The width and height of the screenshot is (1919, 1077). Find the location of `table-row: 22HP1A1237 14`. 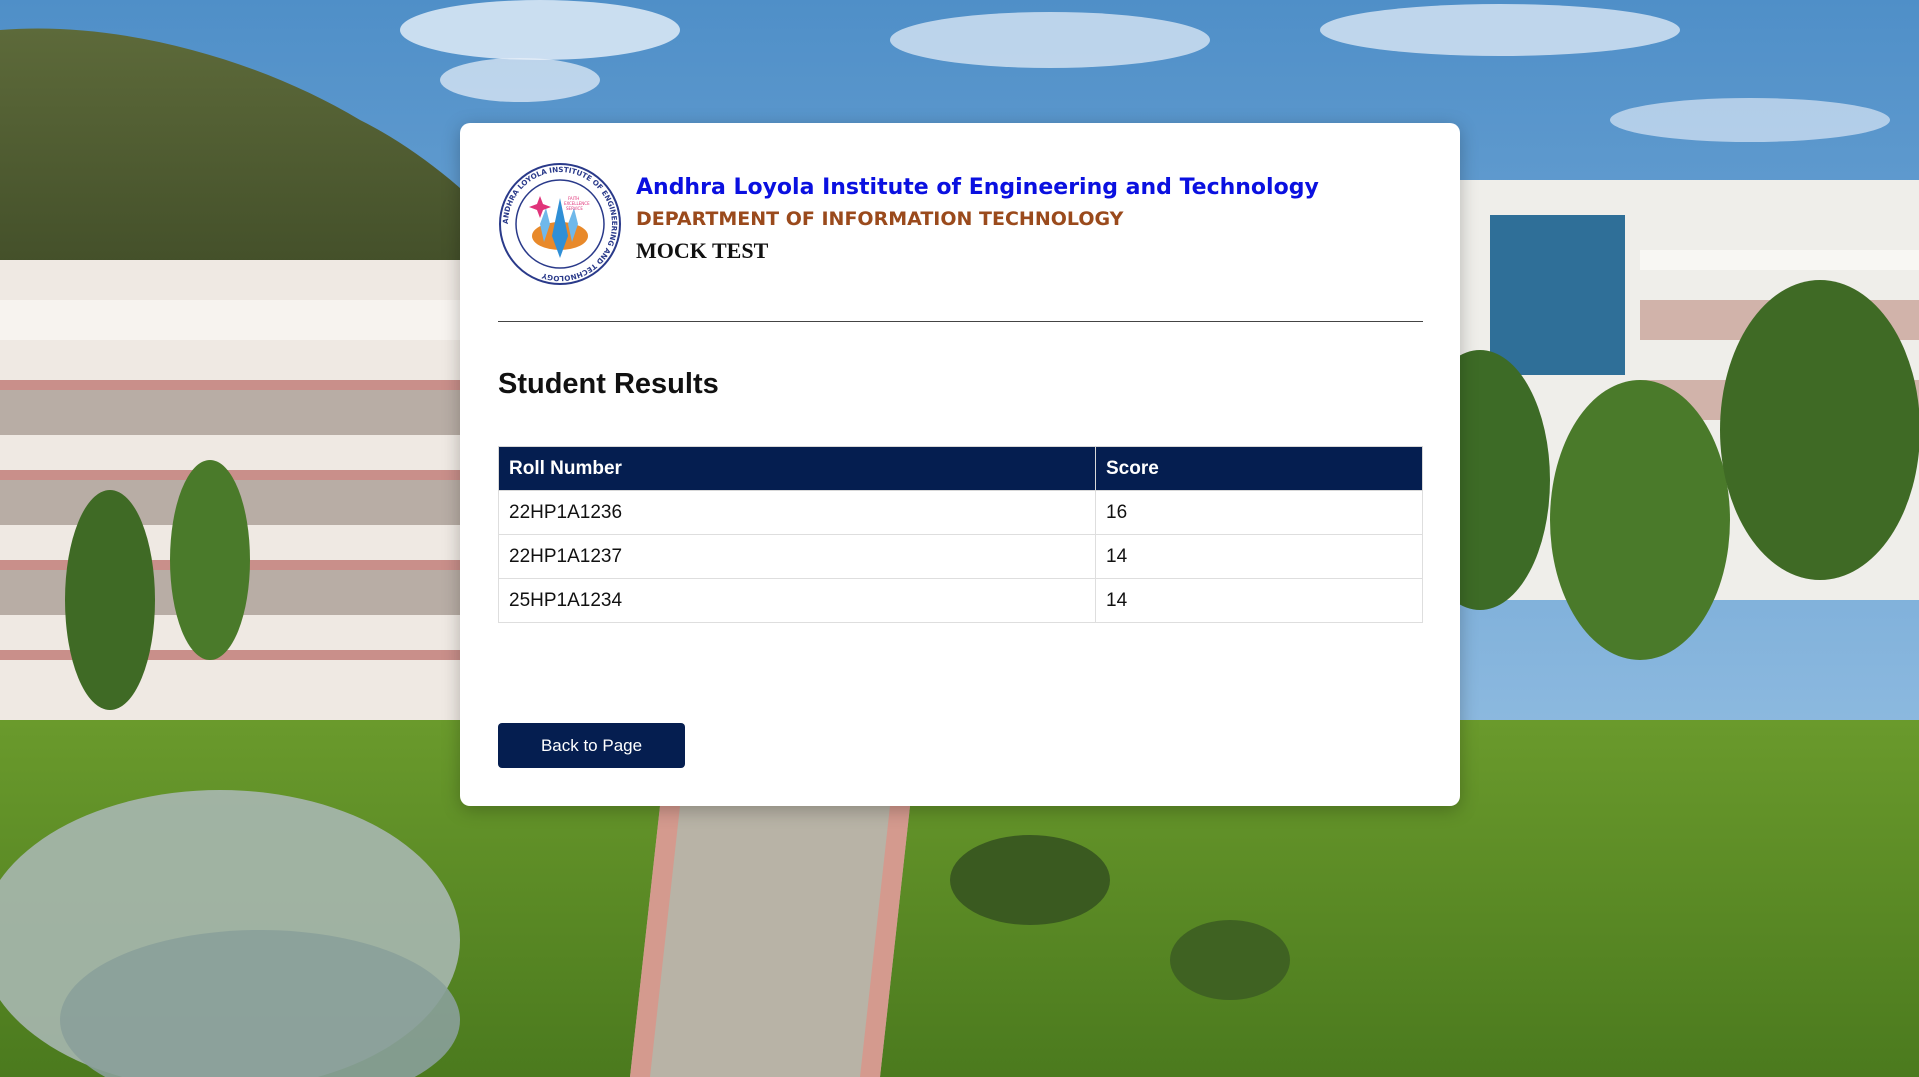

table-row: 22HP1A1237 14 is located at coordinates (960, 556).